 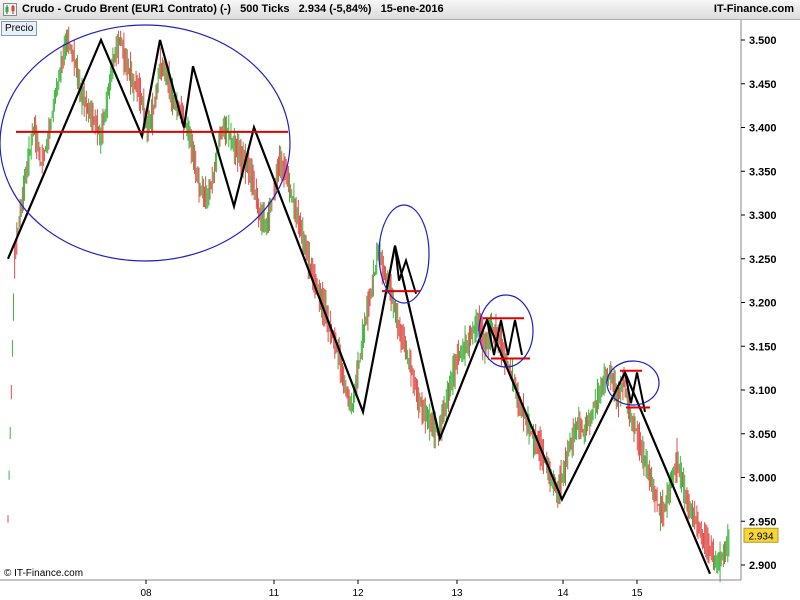 What do you see at coordinates (146, 593) in the screenshot?
I see `x-tick-label: 08` at bounding box center [146, 593].